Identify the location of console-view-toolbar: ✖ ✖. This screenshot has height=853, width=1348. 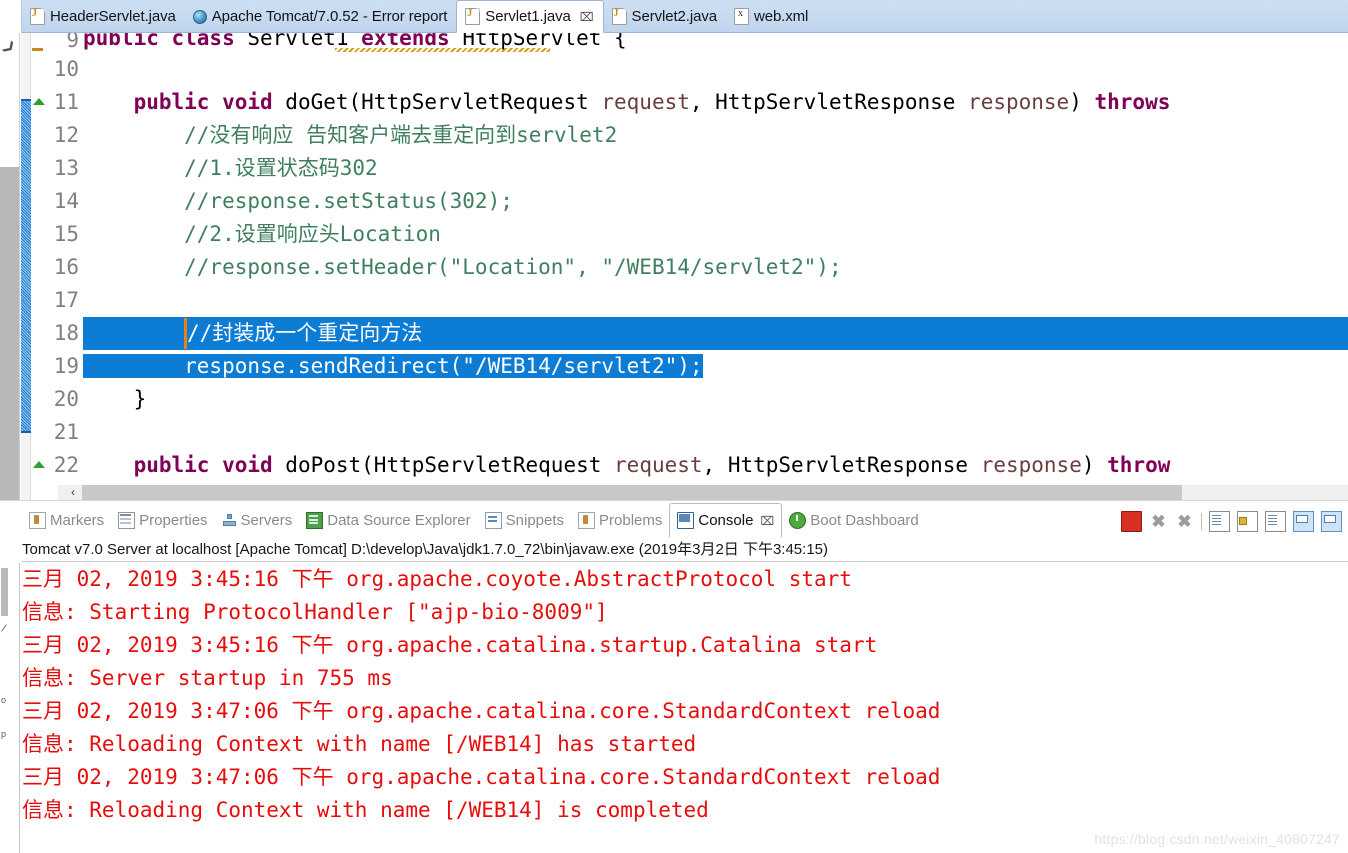
(1231, 521).